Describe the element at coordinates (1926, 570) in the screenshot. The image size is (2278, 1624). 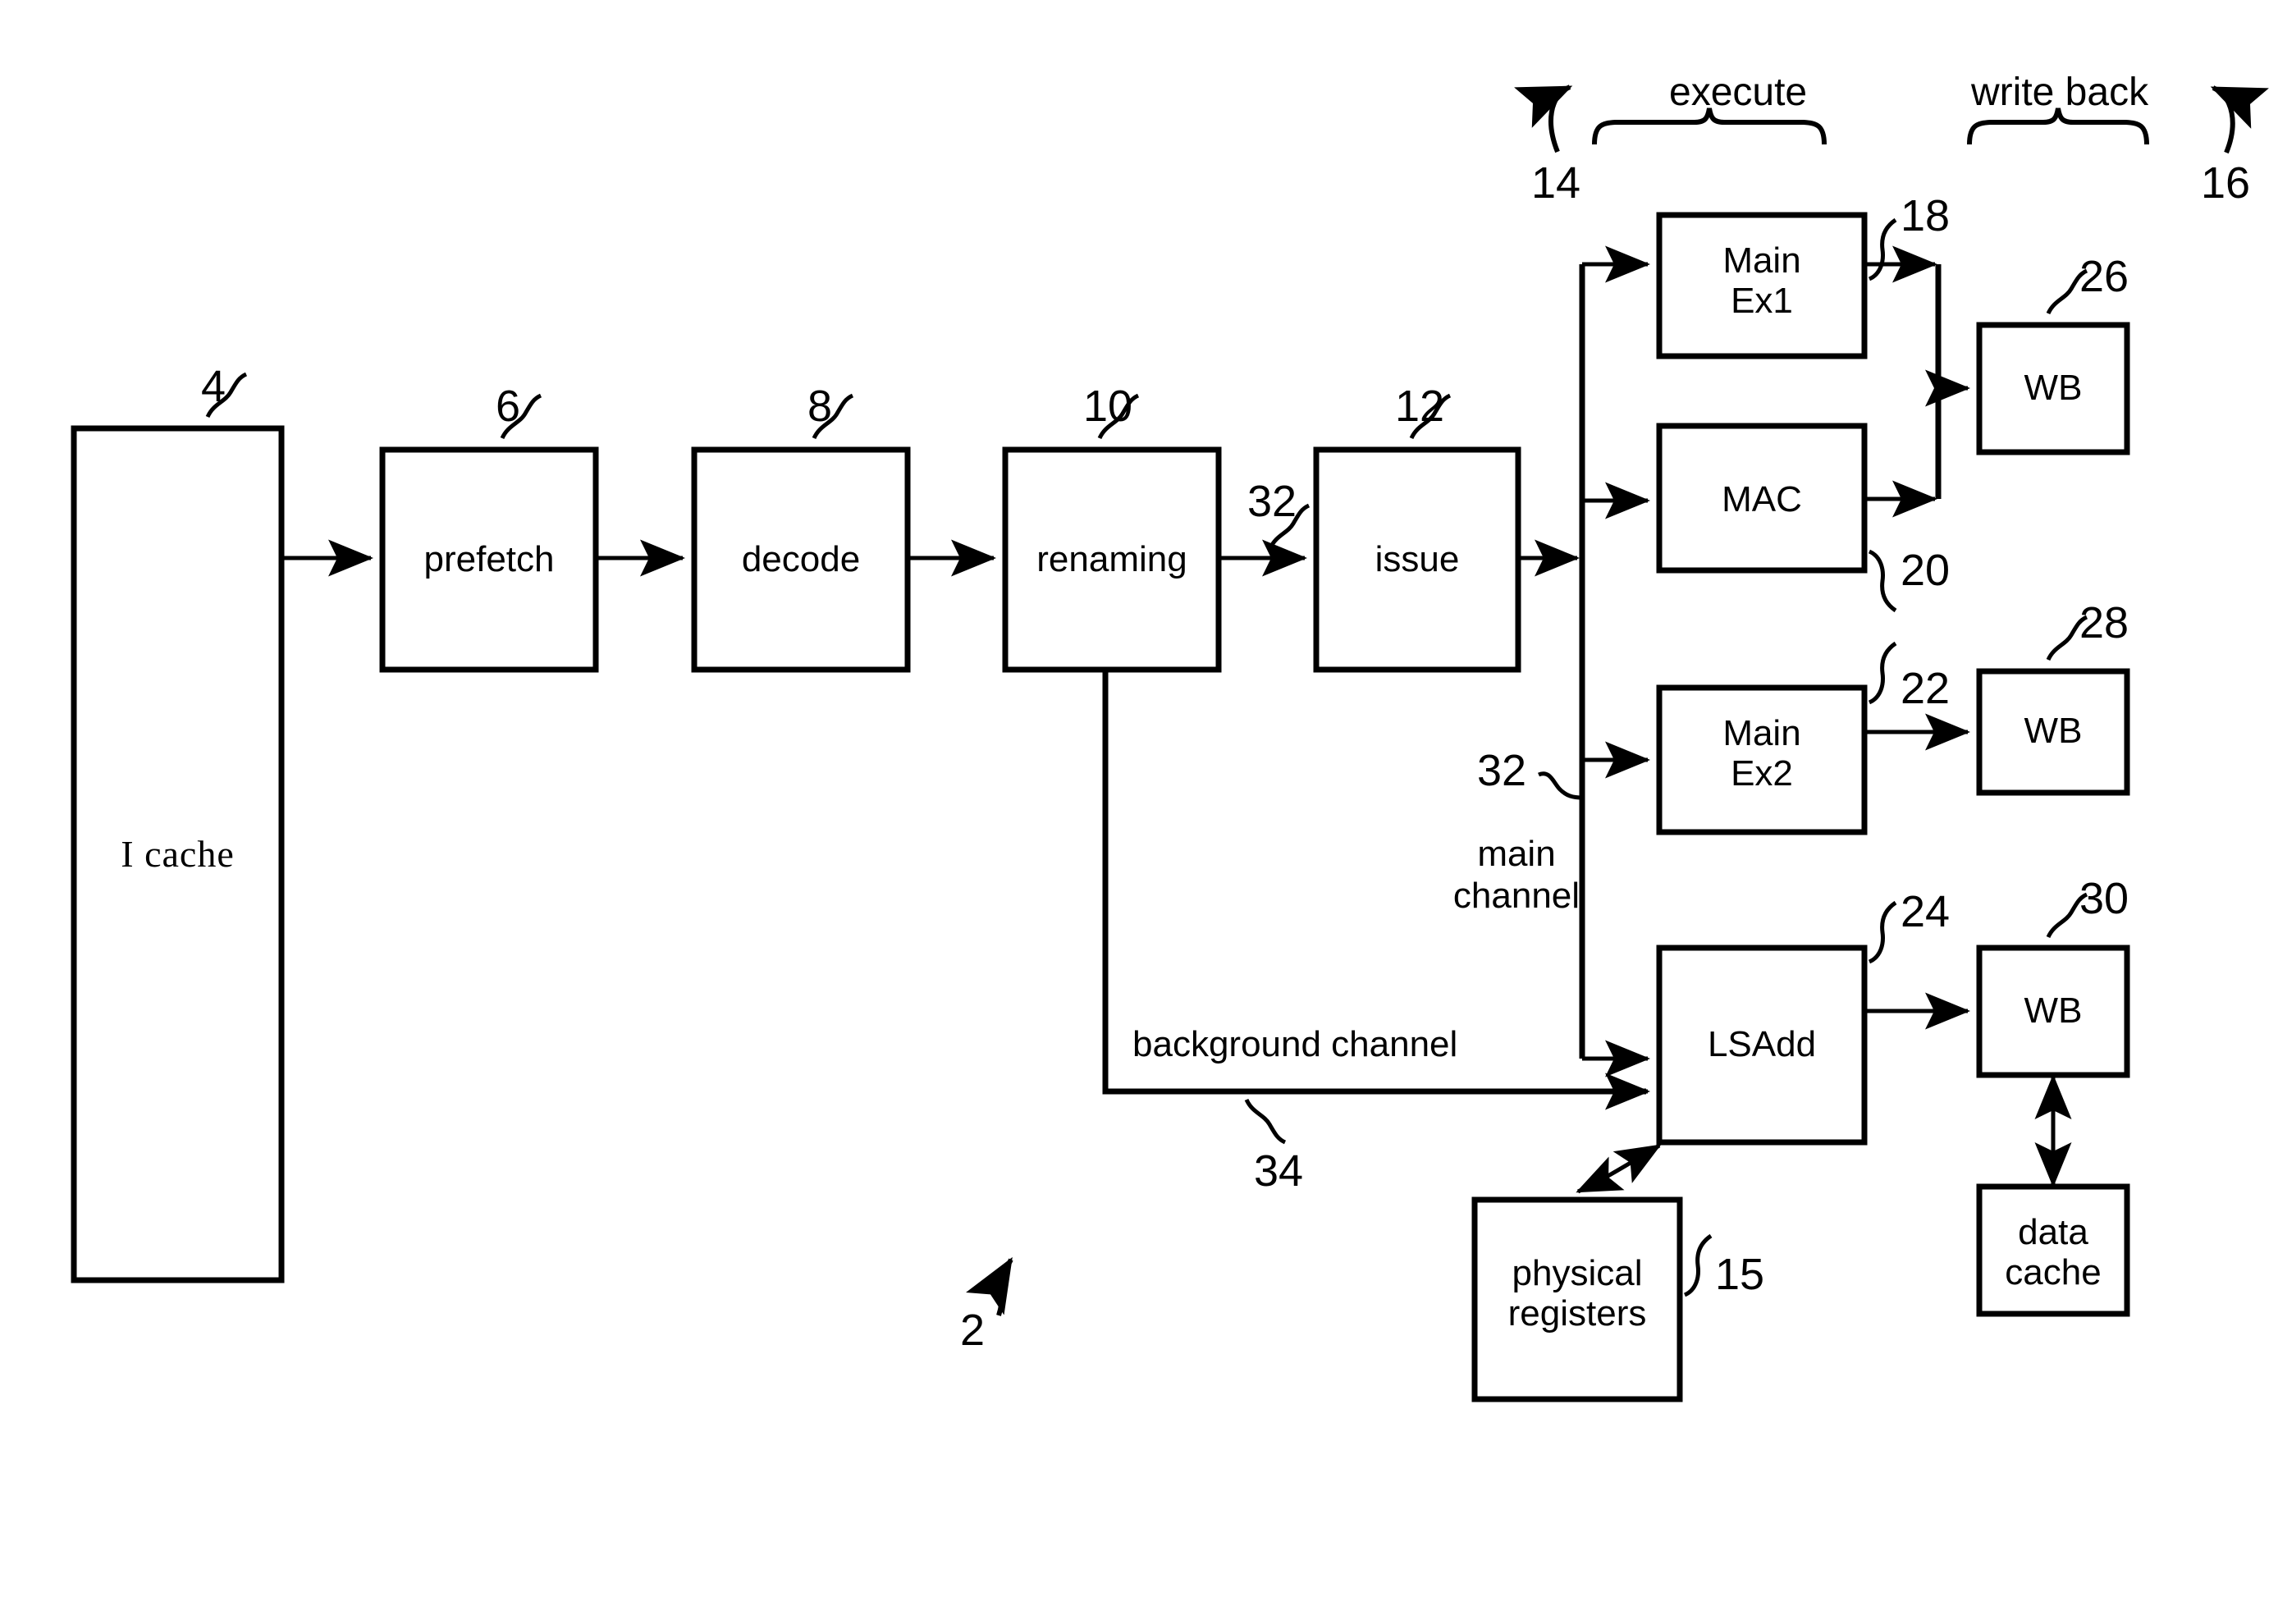
I see `ref-numeral-20: 20` at that location.